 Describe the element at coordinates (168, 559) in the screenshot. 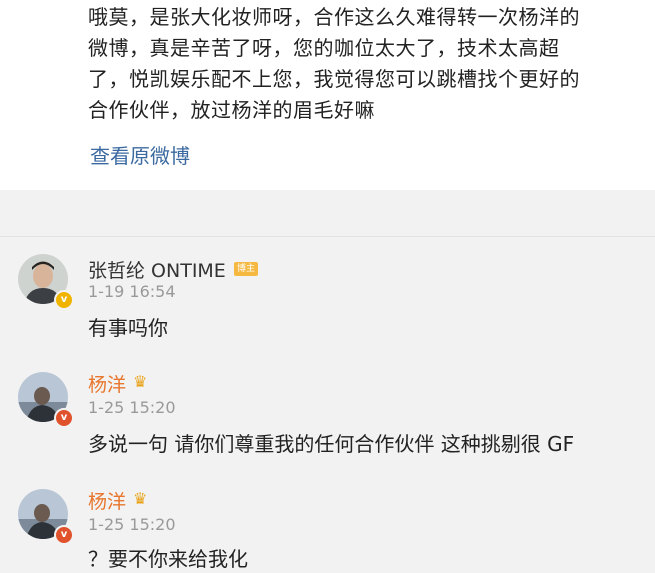

I see `comment-text: ？要不你来给我化` at that location.